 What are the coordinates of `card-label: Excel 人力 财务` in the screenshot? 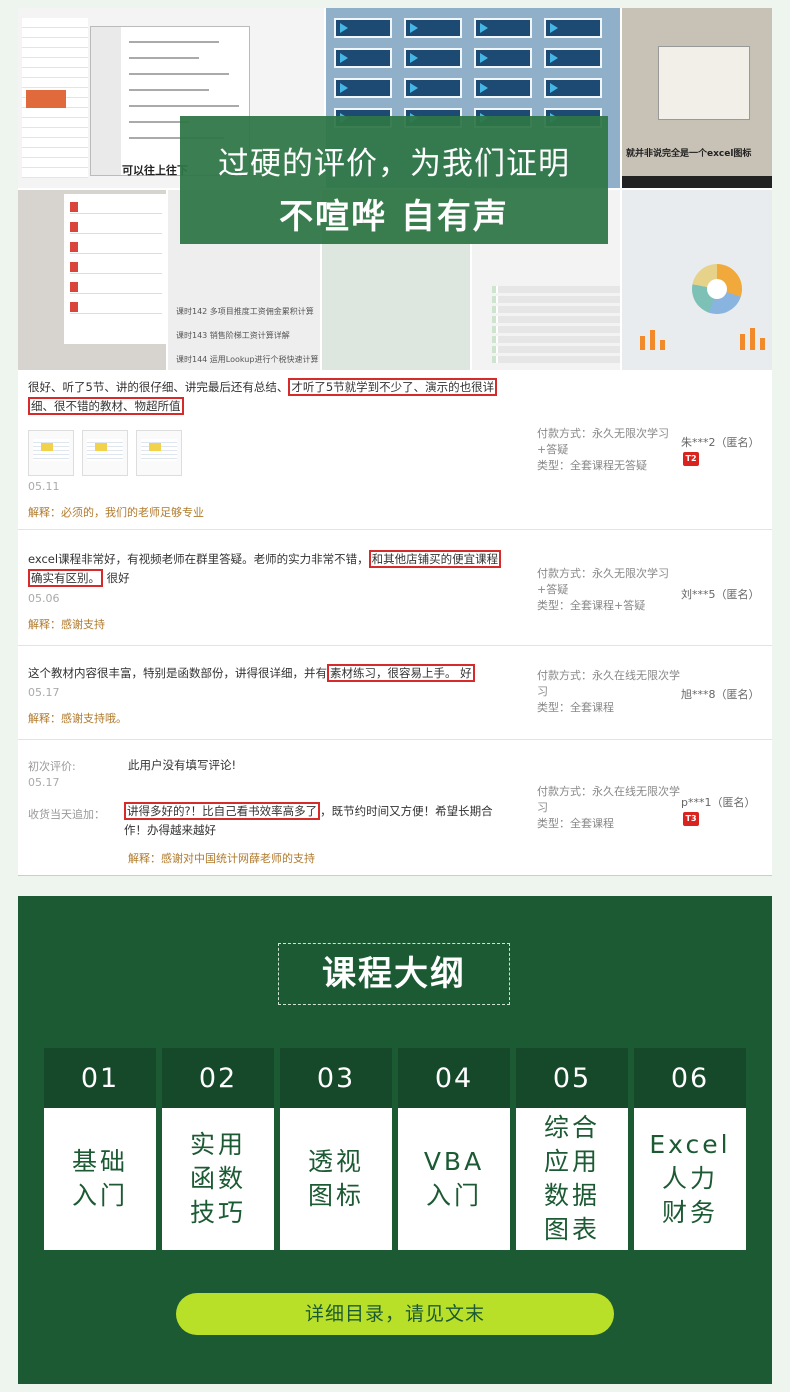 It's located at (690, 1178).